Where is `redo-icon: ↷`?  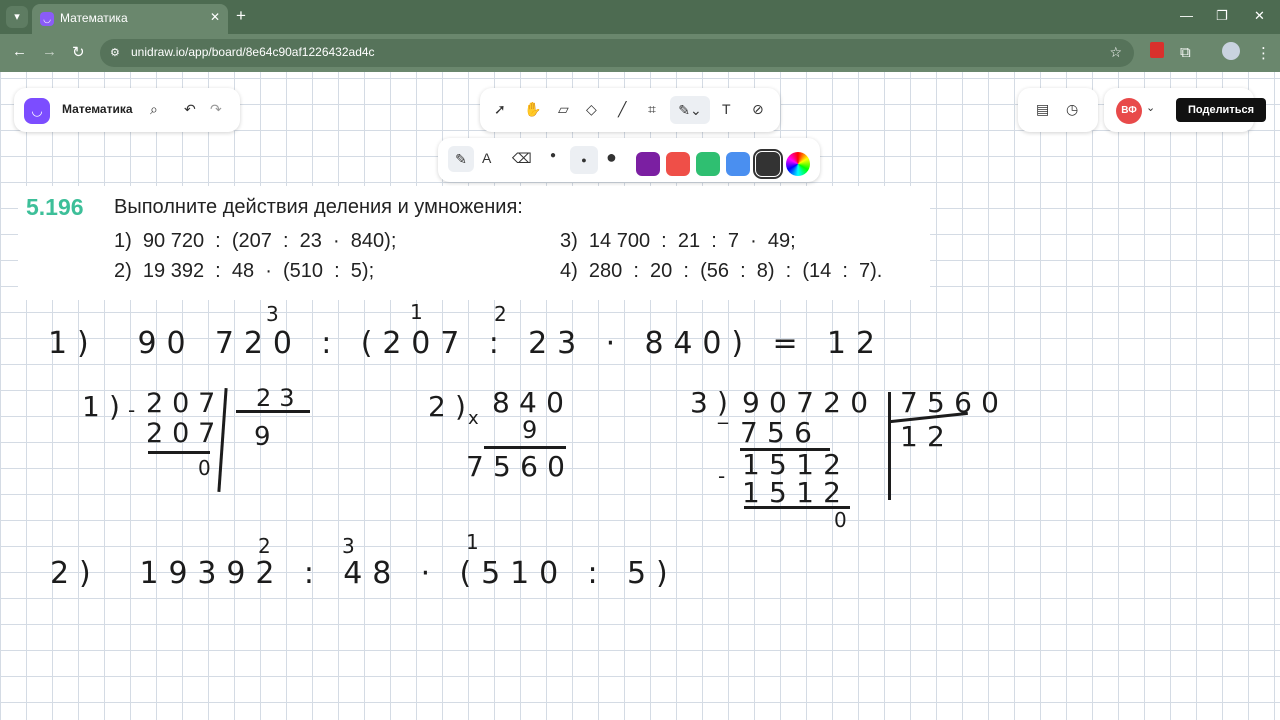 redo-icon: ↷ is located at coordinates (216, 109).